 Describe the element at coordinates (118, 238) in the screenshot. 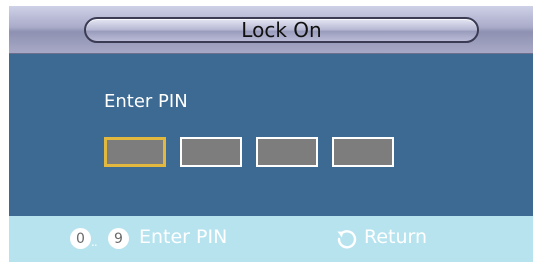

I see `digit-nine-key-icon: 9` at that location.